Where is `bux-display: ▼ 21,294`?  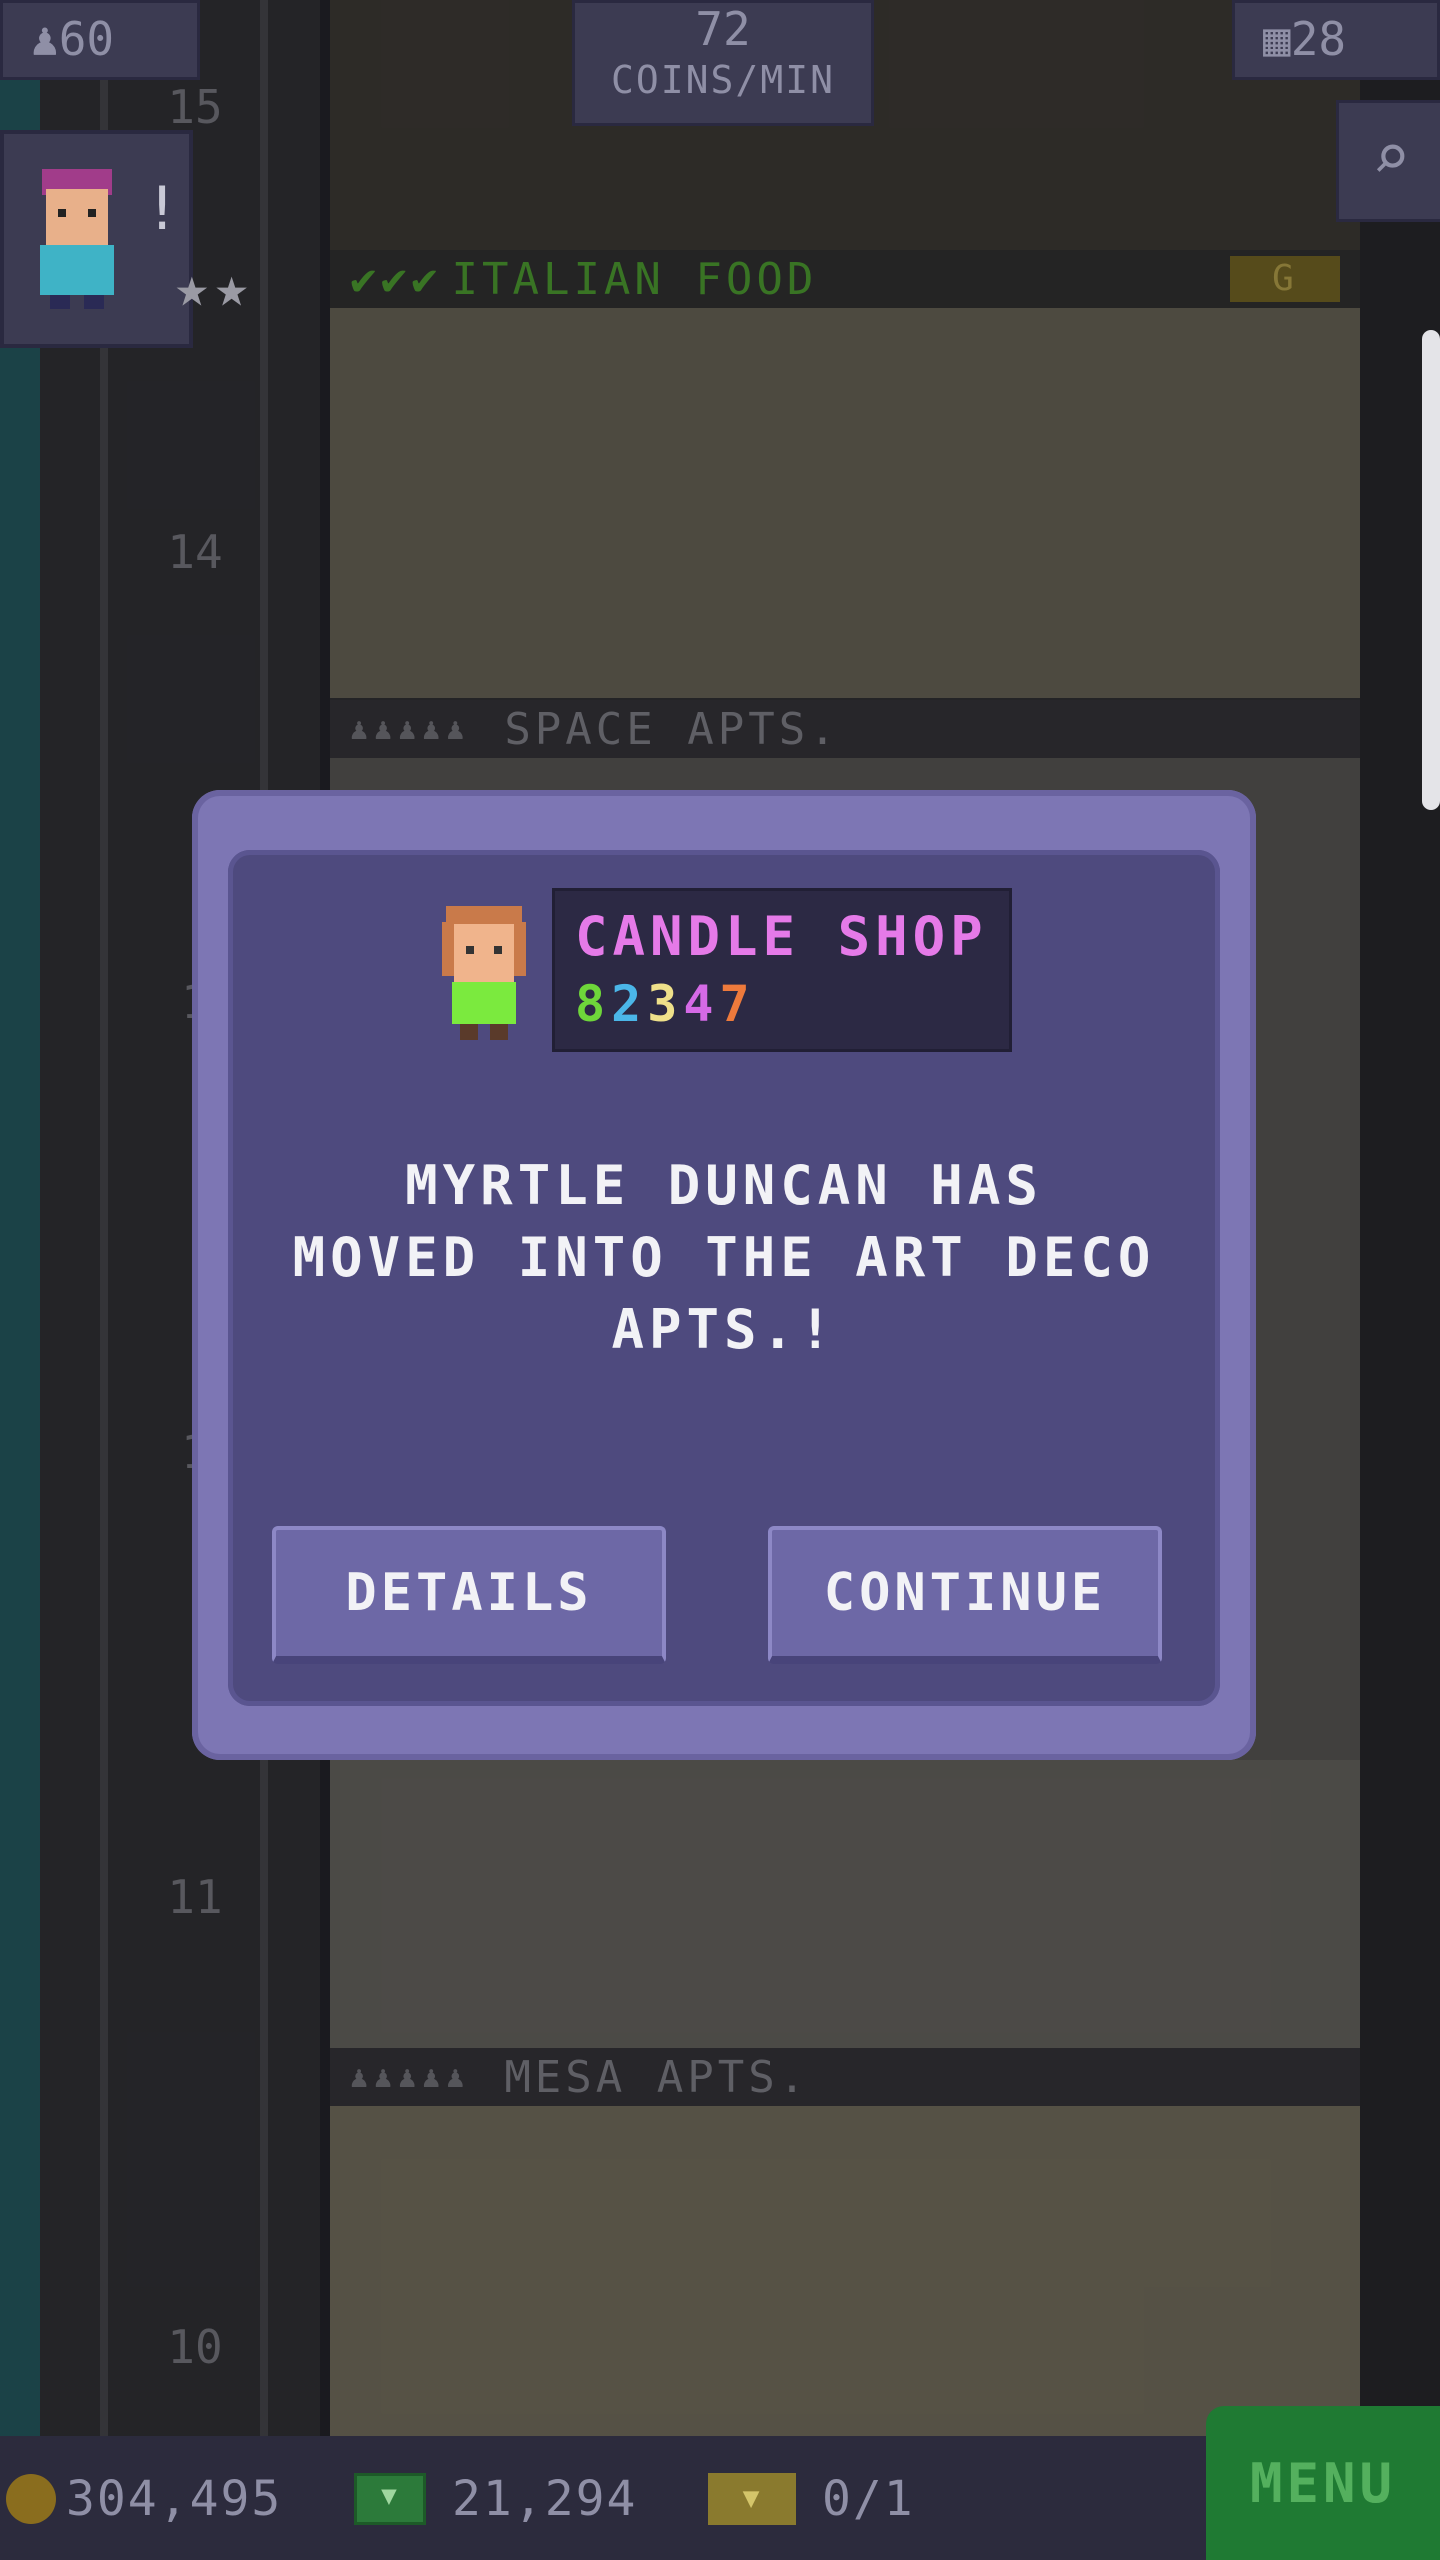 bux-display: ▼ 21,294 is located at coordinates (495, 2499).